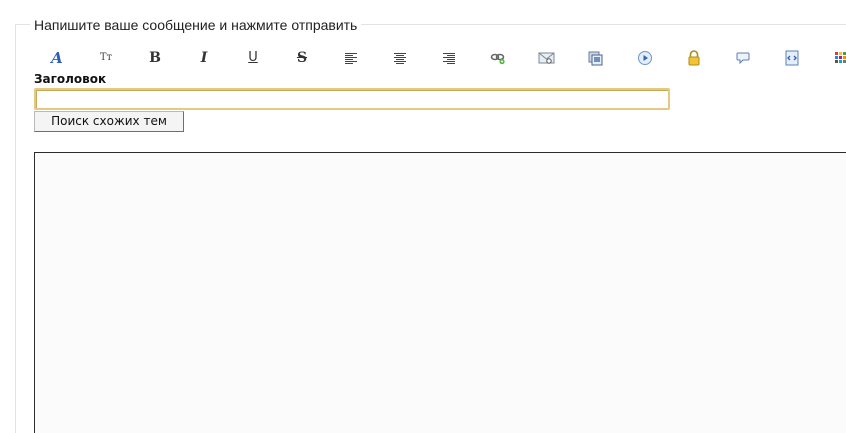 This screenshot has width=846, height=433. I want to click on font-face-button: A, so click(57, 58).